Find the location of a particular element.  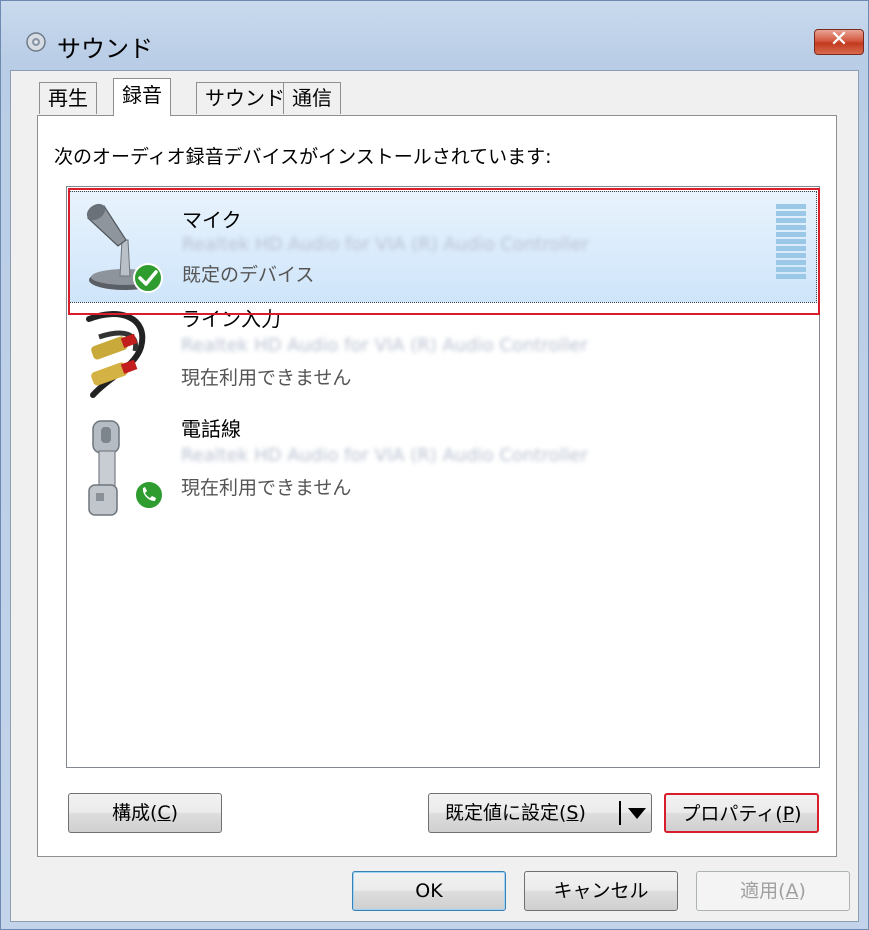

line-in-cable-icon is located at coordinates (116, 354).